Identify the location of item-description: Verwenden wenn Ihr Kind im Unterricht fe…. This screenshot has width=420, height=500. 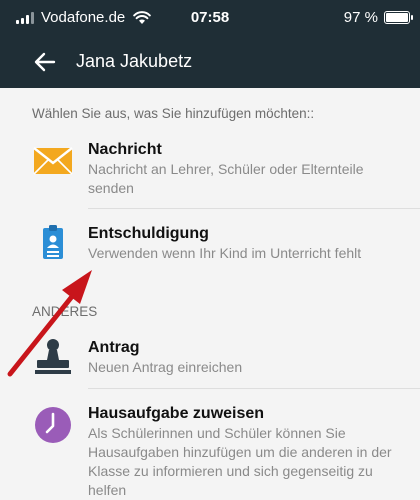
(225, 253).